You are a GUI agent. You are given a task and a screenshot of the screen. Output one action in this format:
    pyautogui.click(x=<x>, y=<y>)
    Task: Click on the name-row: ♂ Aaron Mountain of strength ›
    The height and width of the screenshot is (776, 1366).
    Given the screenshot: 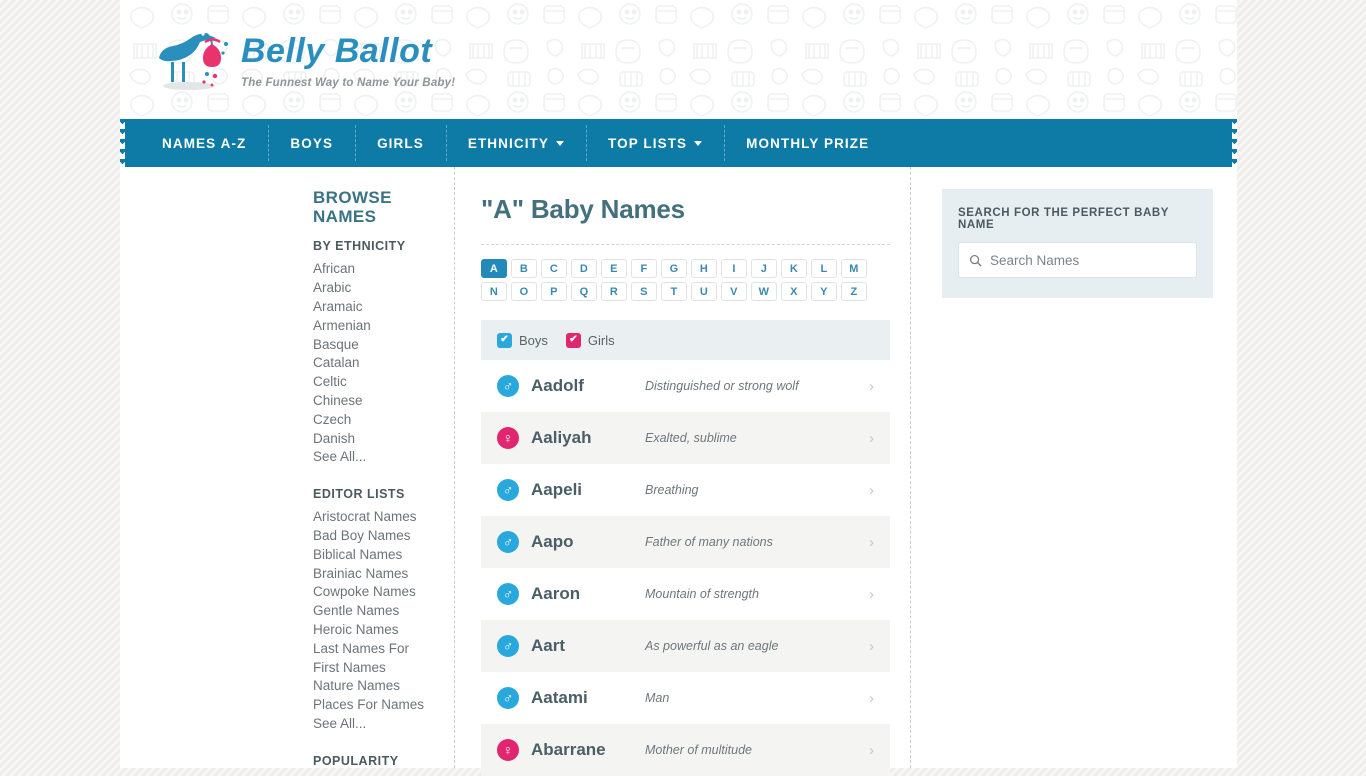 What is the action you would take?
    pyautogui.click(x=685, y=594)
    